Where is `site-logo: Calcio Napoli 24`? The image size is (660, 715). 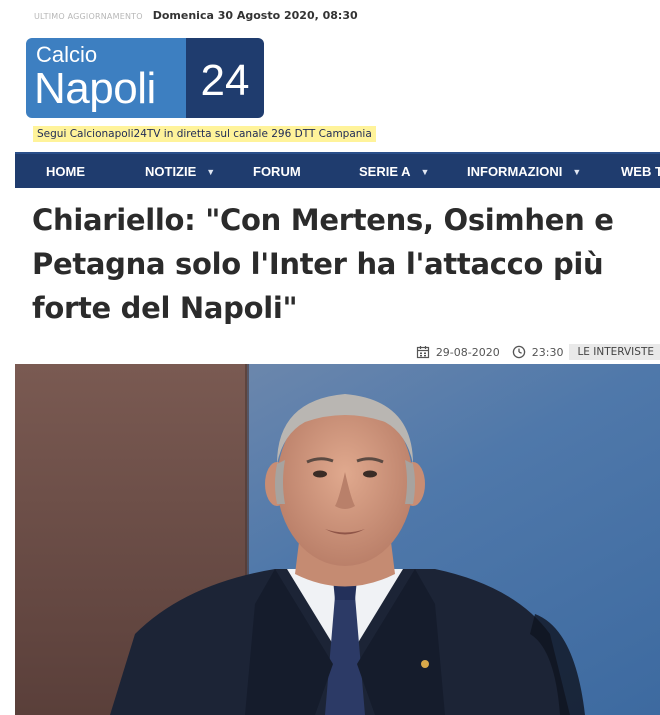 site-logo: Calcio Napoli 24 is located at coordinates (145, 78).